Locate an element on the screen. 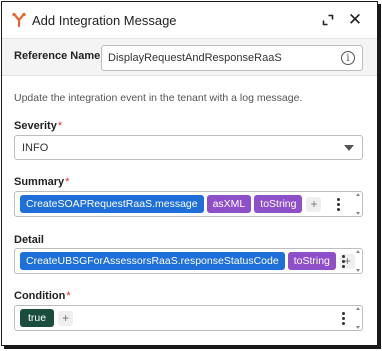 Image resolution: width=382 pixels, height=351 pixels. detail-label: Detail is located at coordinates (29, 240).